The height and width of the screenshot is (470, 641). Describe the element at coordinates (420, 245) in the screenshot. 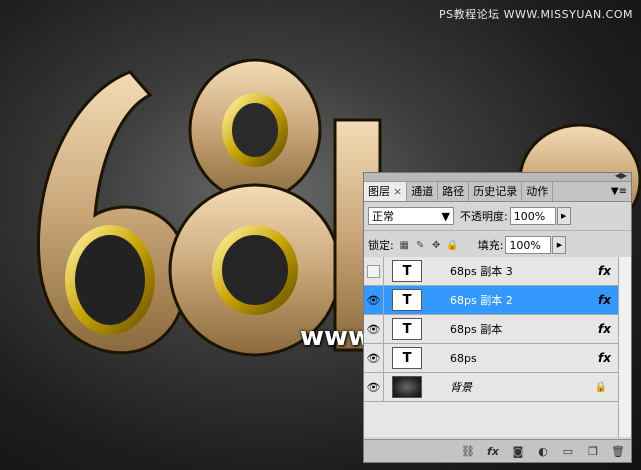

I see `lock-image-icon: ✎` at that location.